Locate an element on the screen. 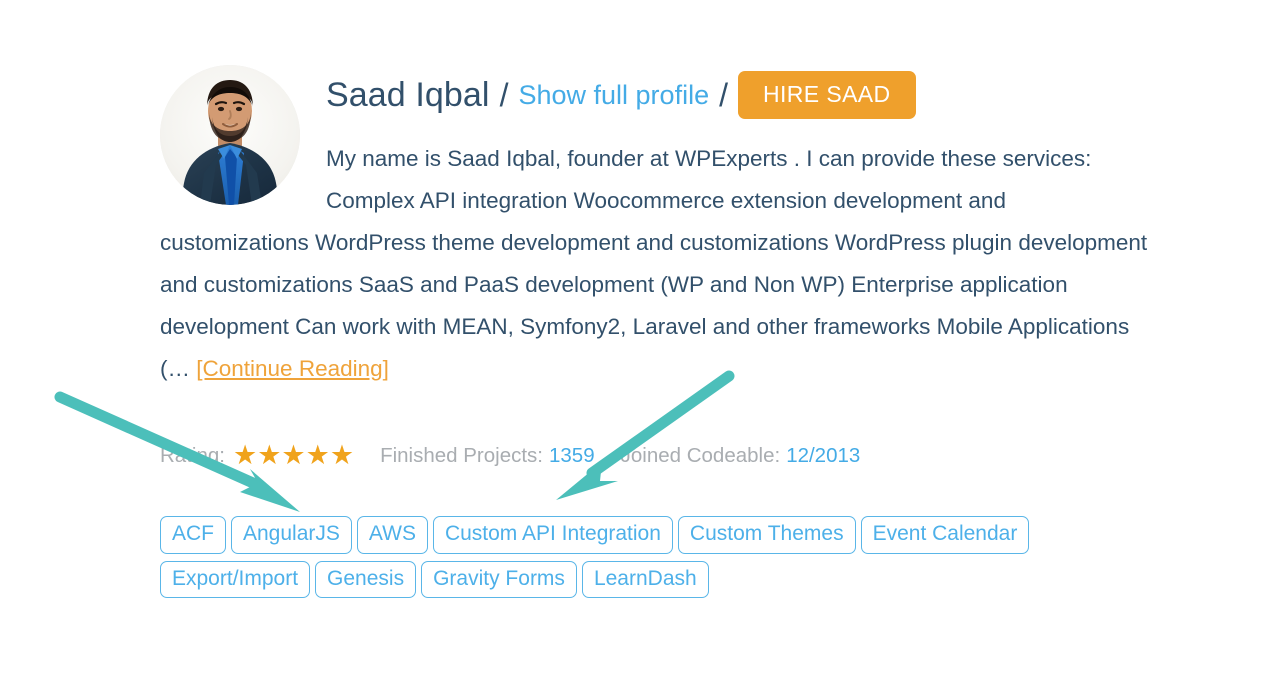 The image size is (1280, 700). skill-tag: Gravity Forms is located at coordinates (499, 579).